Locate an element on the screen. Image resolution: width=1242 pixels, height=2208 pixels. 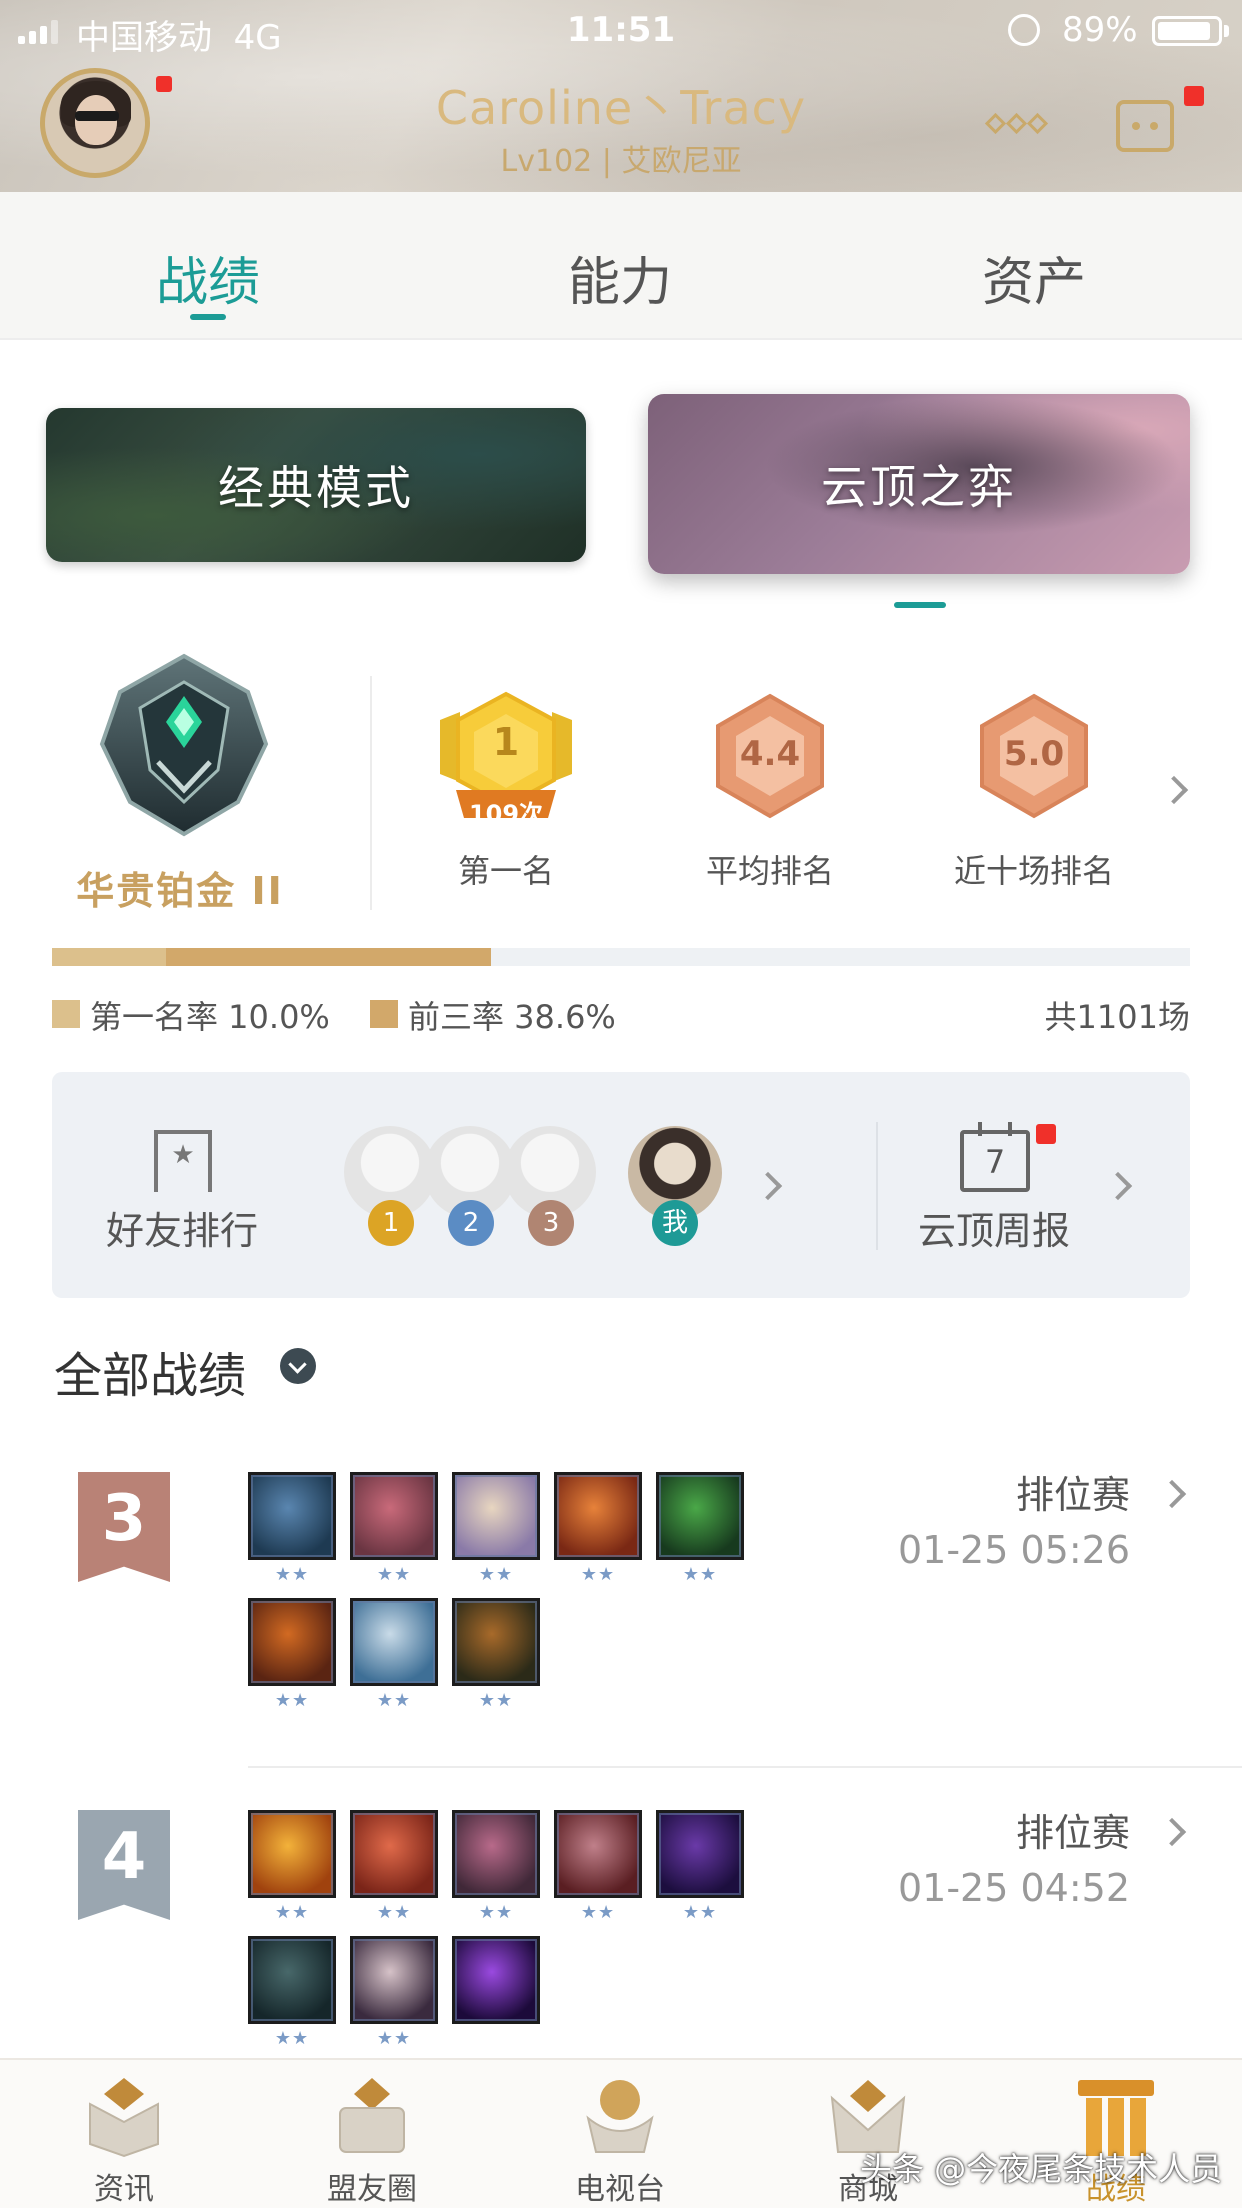
match-row: 3 ★★ ★★ ★★ ★★ ★★ ★★ ★★ ★★ 排位赛 01-25 05:26 is located at coordinates (621, 1615).